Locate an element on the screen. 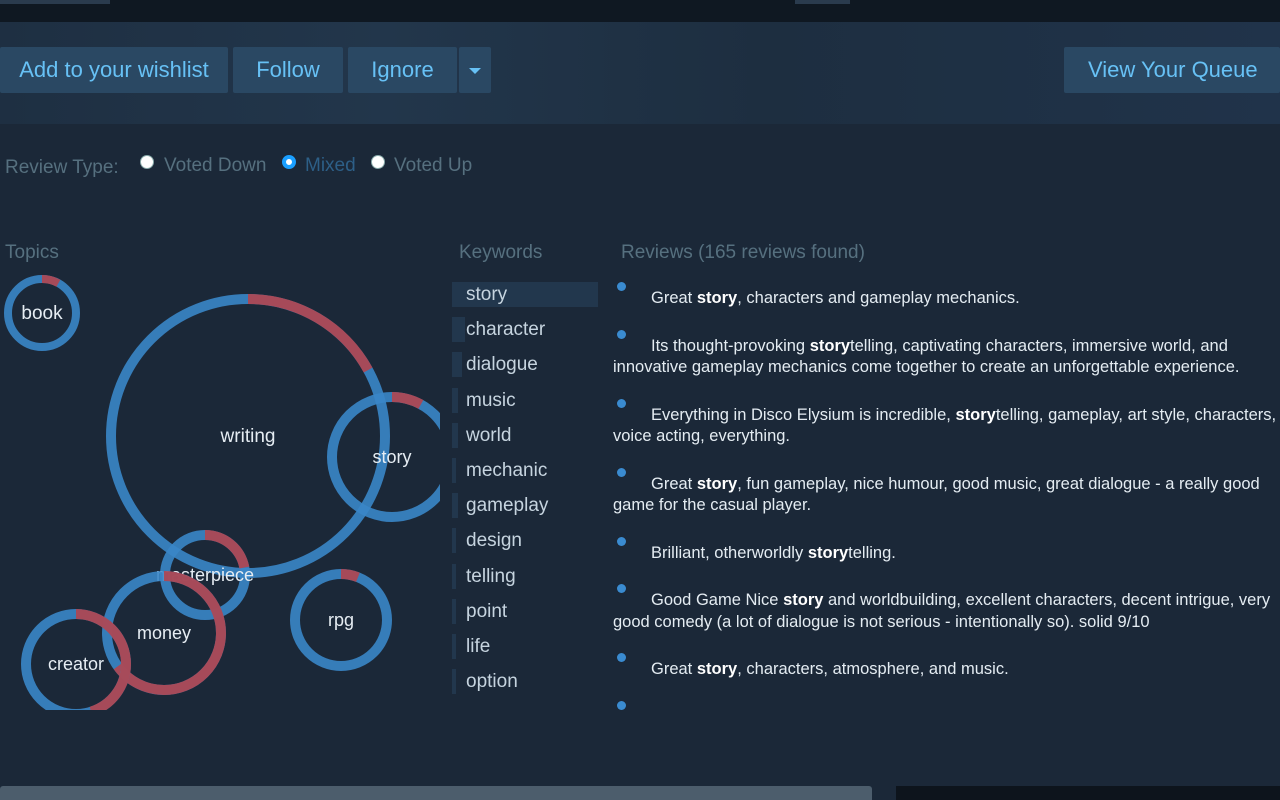 The image size is (1280, 800). radio-voted-up is located at coordinates (378, 162).